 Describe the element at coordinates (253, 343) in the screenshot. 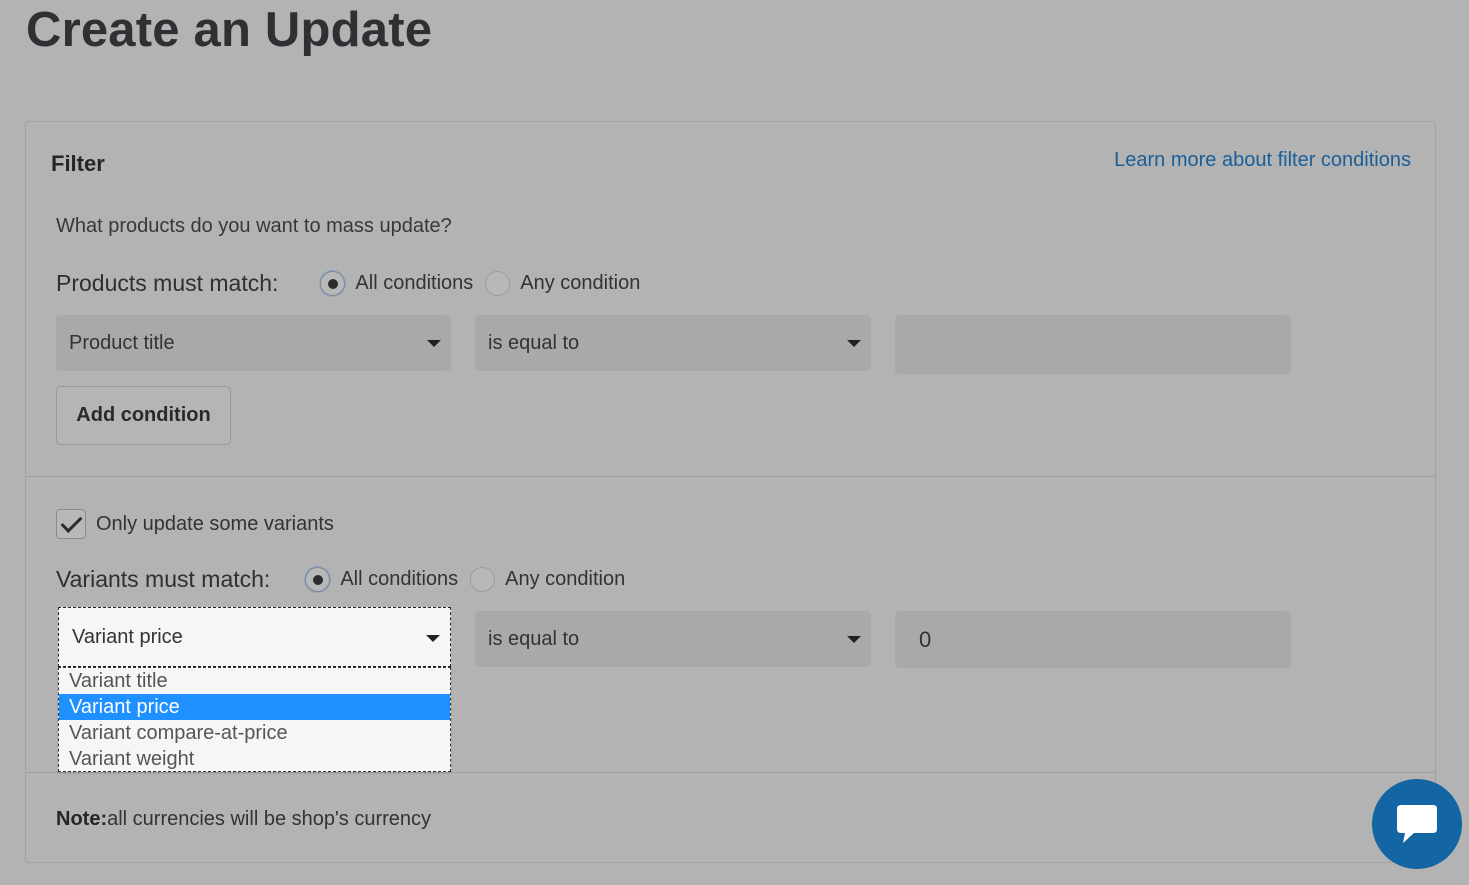

I see `product-field-select: Product title` at that location.